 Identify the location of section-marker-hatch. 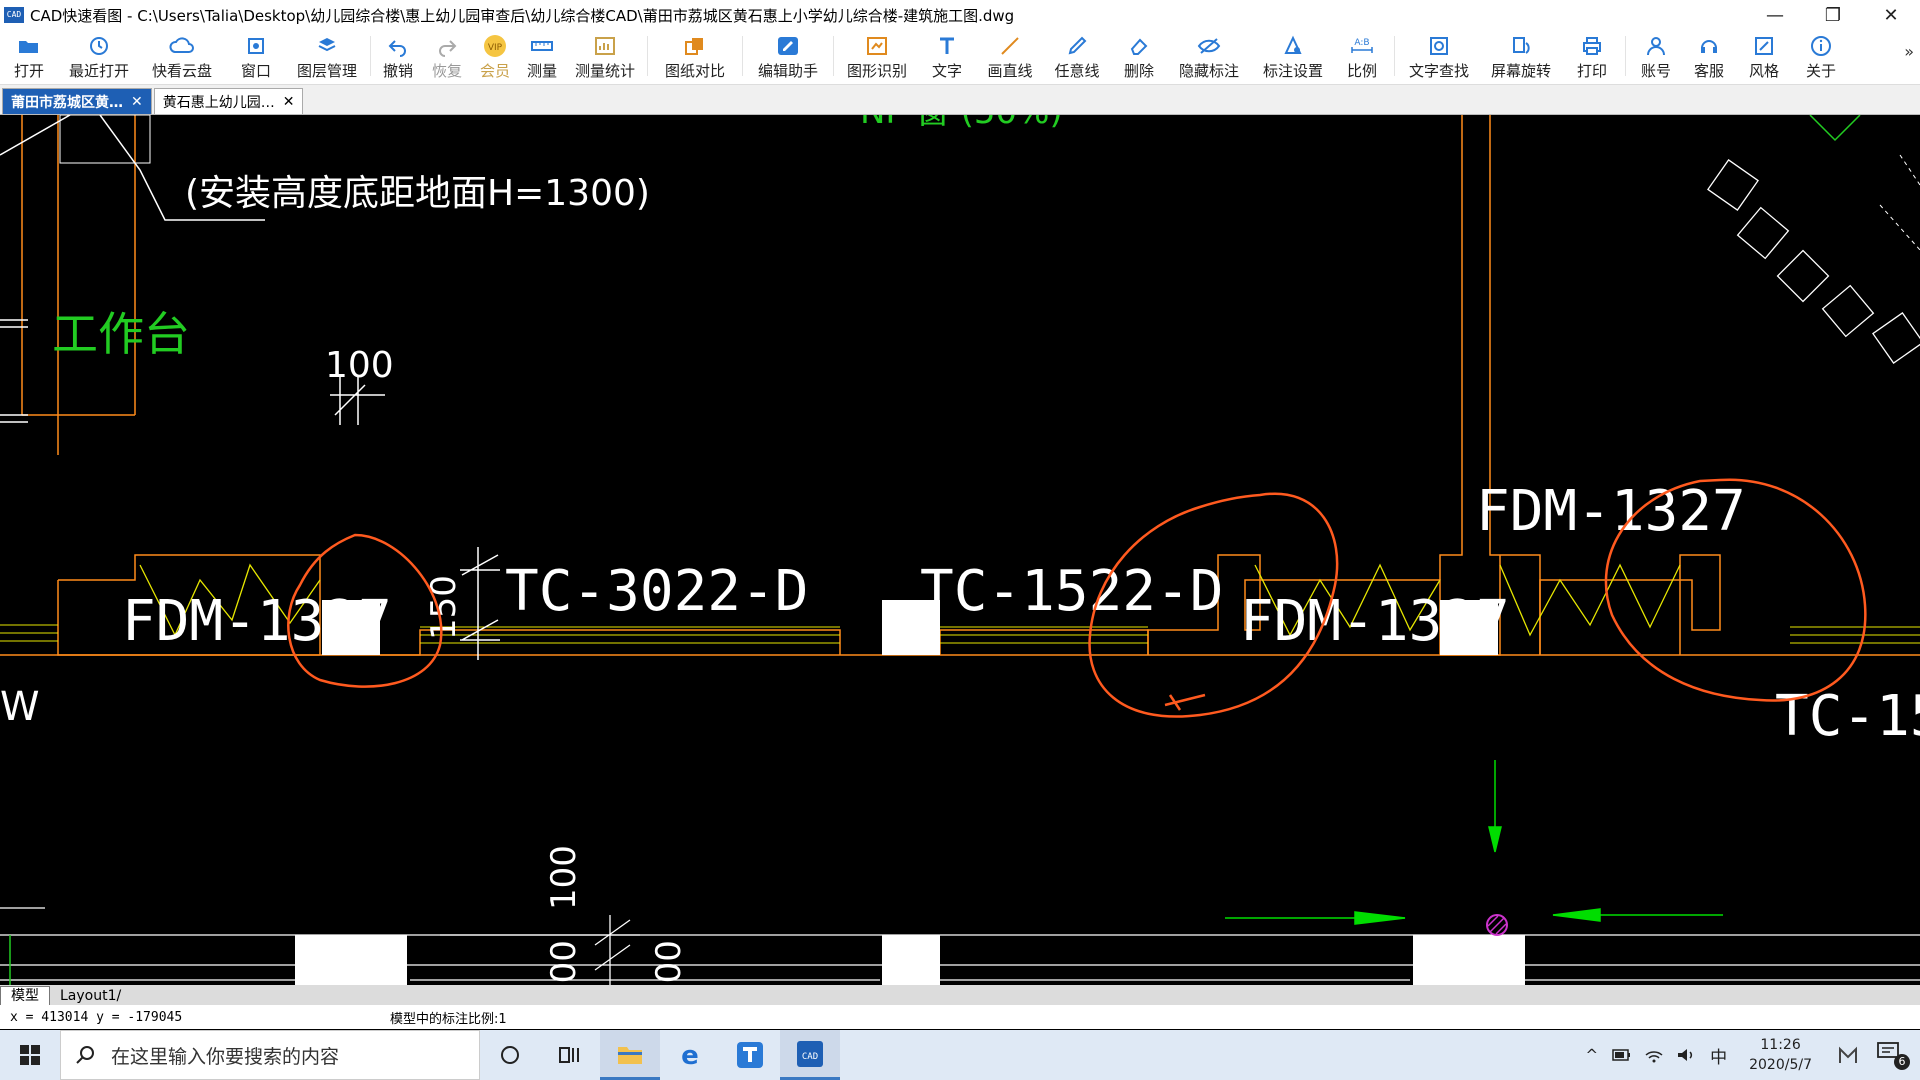
(1497, 925).